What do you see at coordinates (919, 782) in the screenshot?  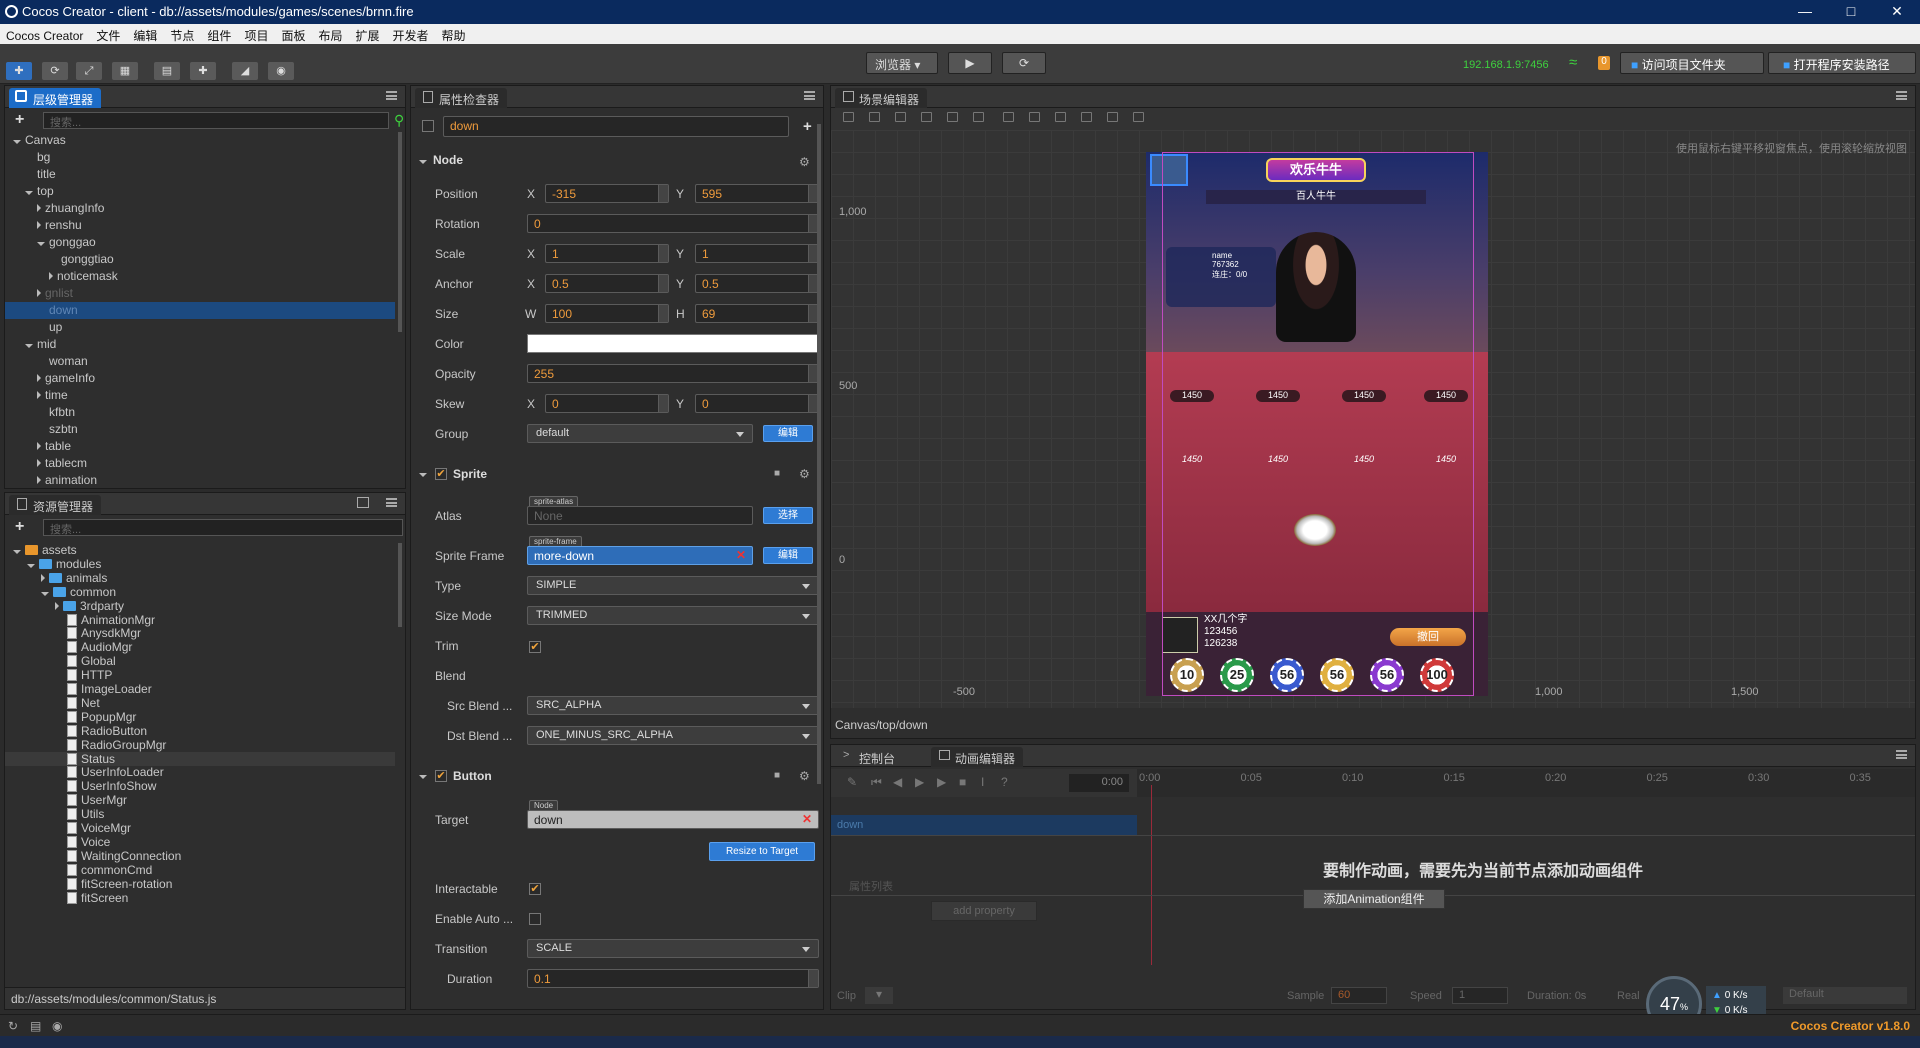 I see `play-icon: ▶` at bounding box center [919, 782].